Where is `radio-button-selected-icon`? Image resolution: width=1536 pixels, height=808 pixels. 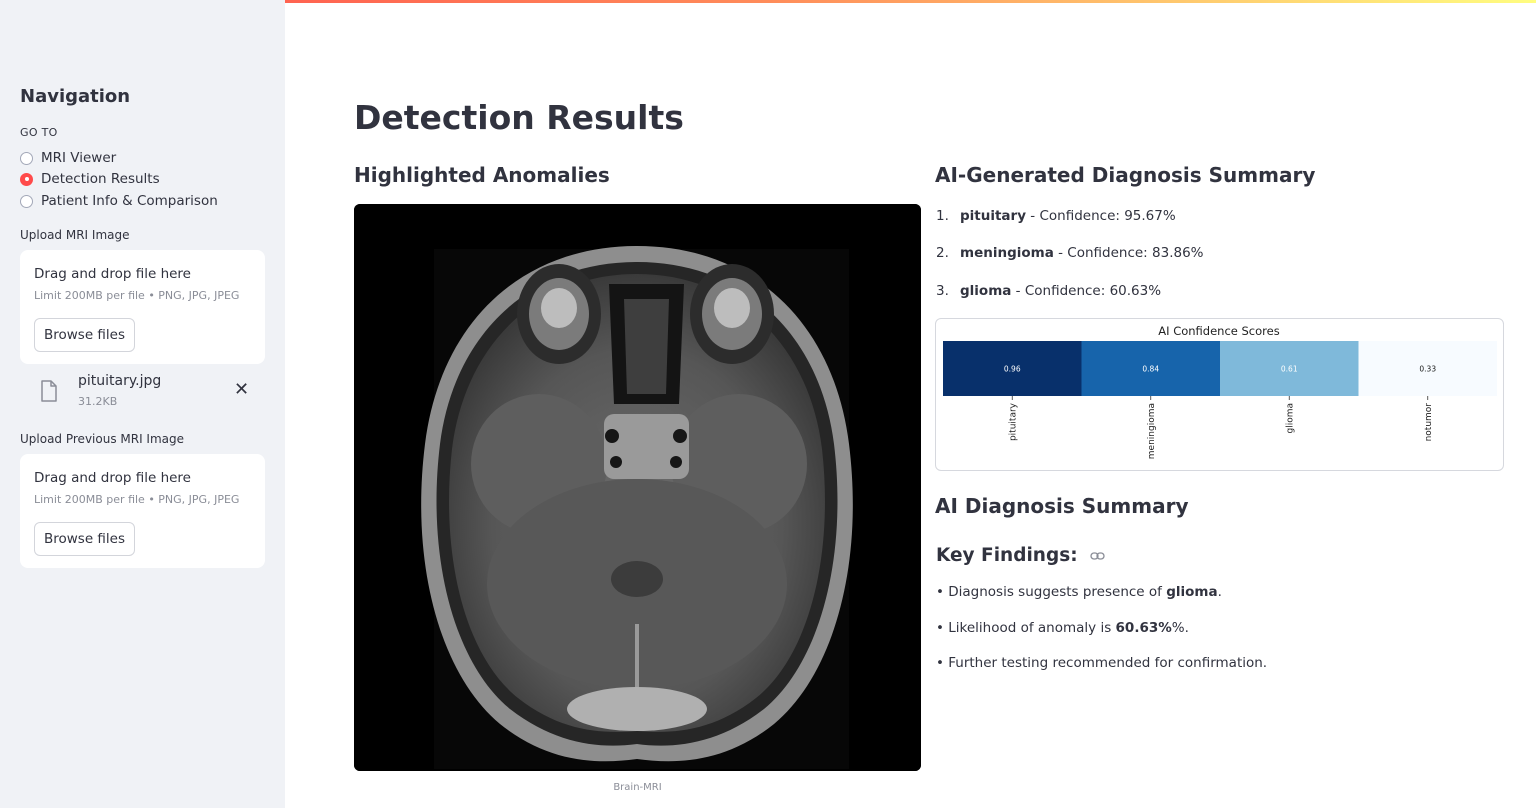 radio-button-selected-icon is located at coordinates (26, 179).